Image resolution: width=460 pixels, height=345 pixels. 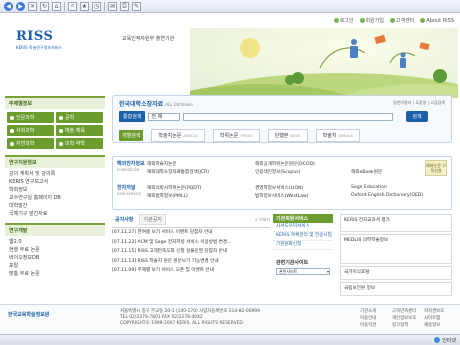 What do you see at coordinates (236, 135) in the screenshot?
I see `category-thesis: 학위논문 THESIS` at bounding box center [236, 135].